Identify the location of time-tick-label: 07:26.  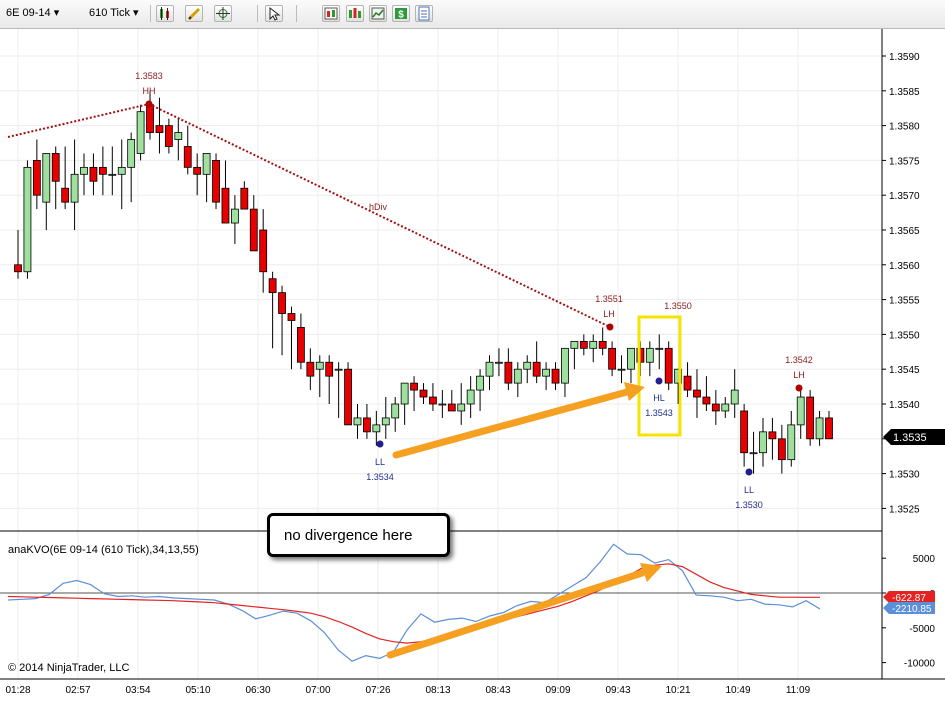
(377, 690).